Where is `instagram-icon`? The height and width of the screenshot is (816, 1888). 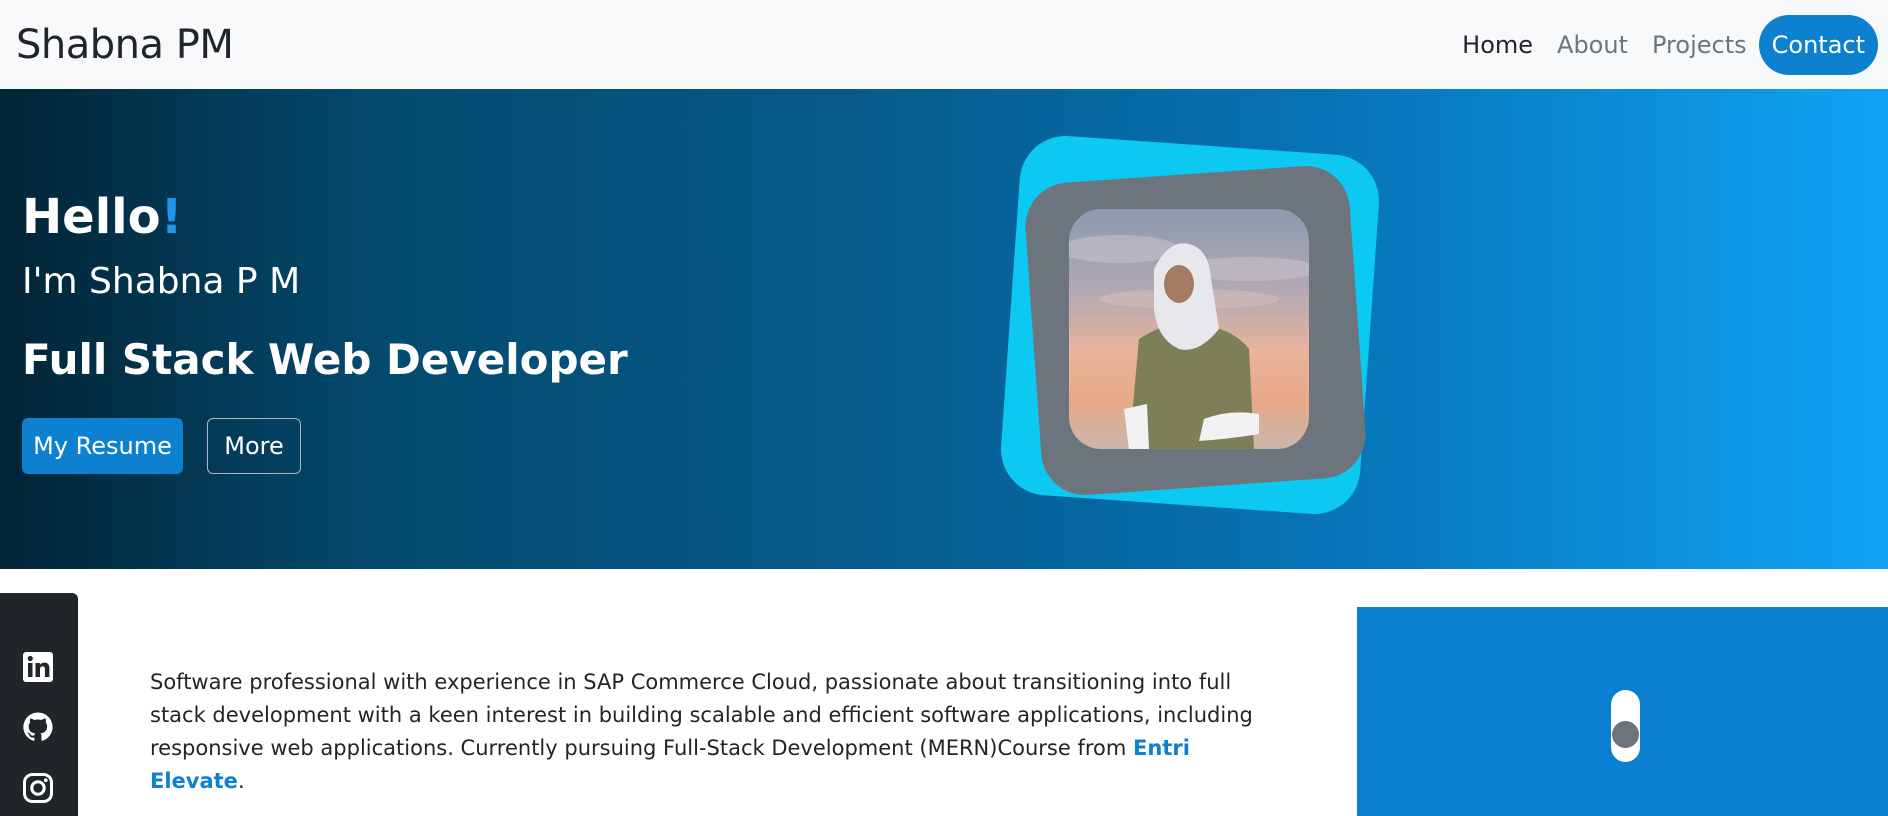
instagram-icon is located at coordinates (38, 788).